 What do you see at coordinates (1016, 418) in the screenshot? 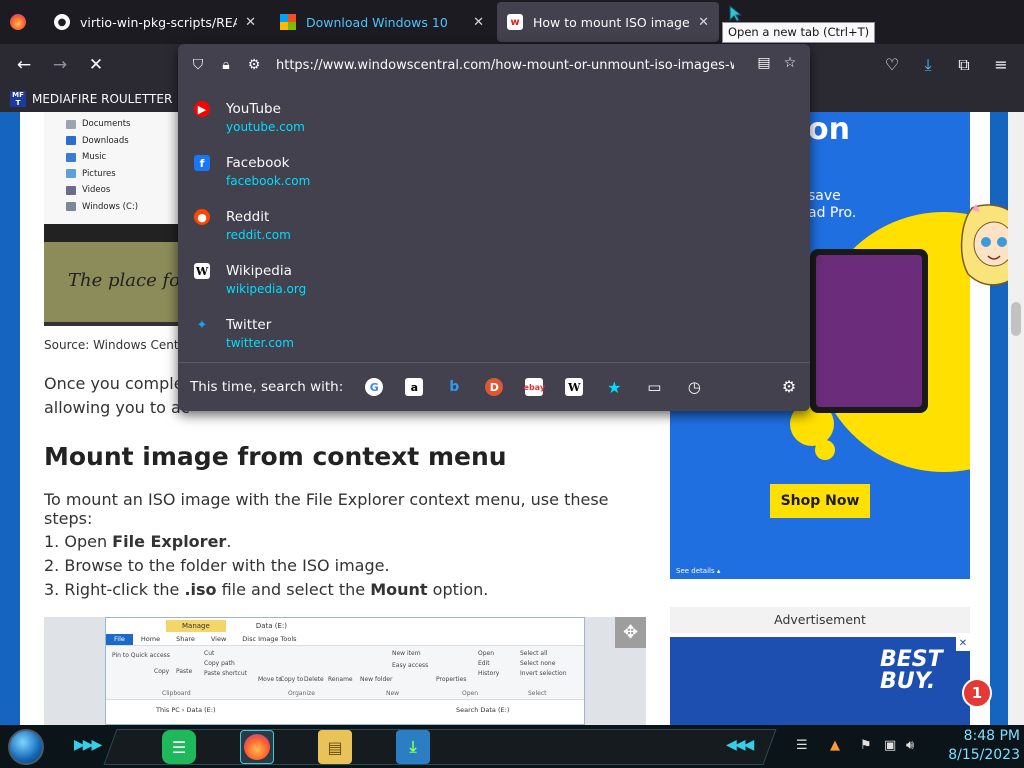
I see `page-scrollbar` at bounding box center [1016, 418].